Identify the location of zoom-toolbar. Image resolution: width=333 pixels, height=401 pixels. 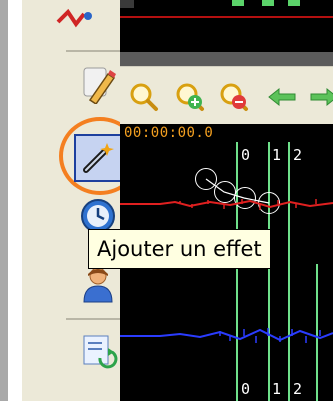
(226, 95).